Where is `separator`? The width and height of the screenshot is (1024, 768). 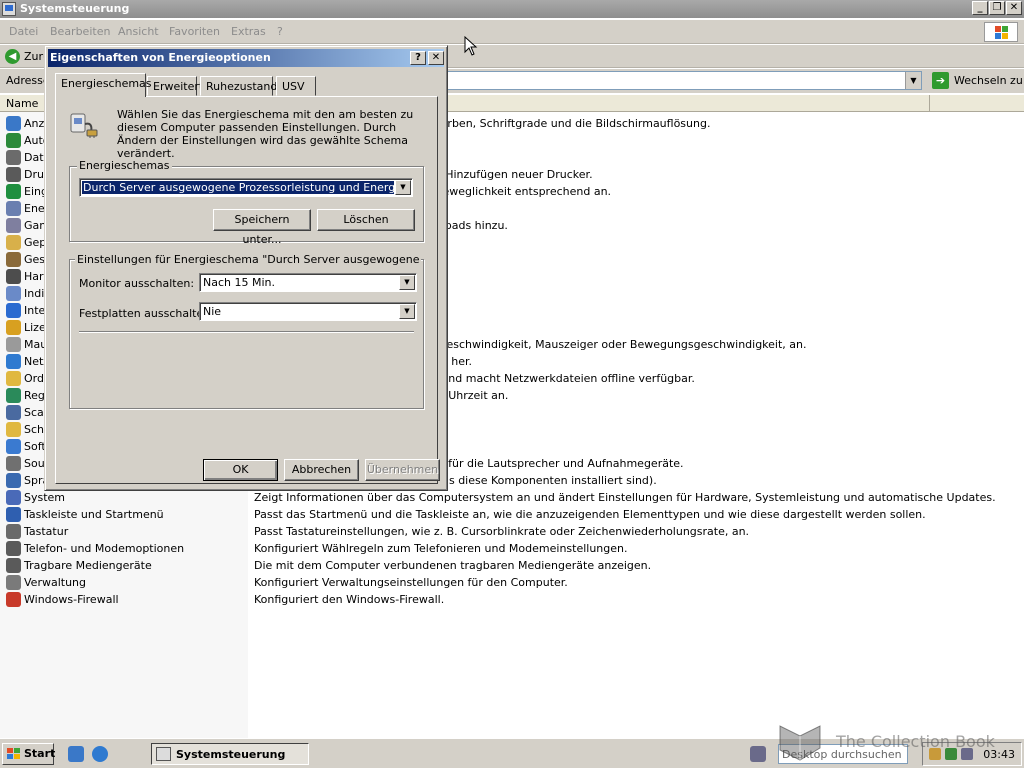
separator is located at coordinates (246, 332).